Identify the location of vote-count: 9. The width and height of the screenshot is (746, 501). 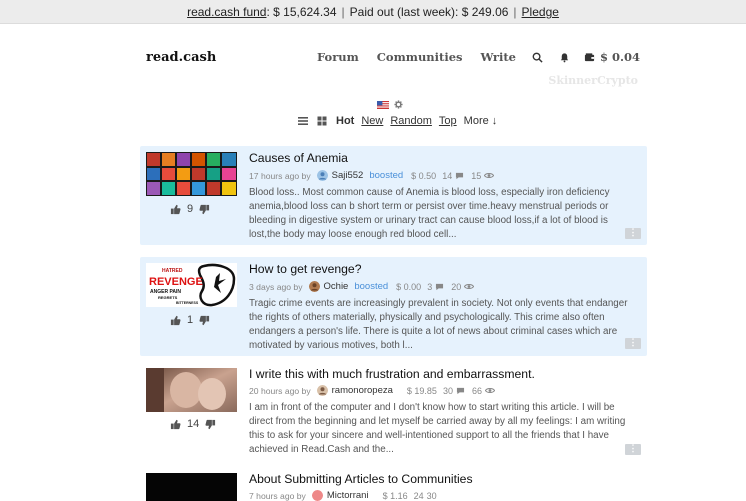
(190, 209).